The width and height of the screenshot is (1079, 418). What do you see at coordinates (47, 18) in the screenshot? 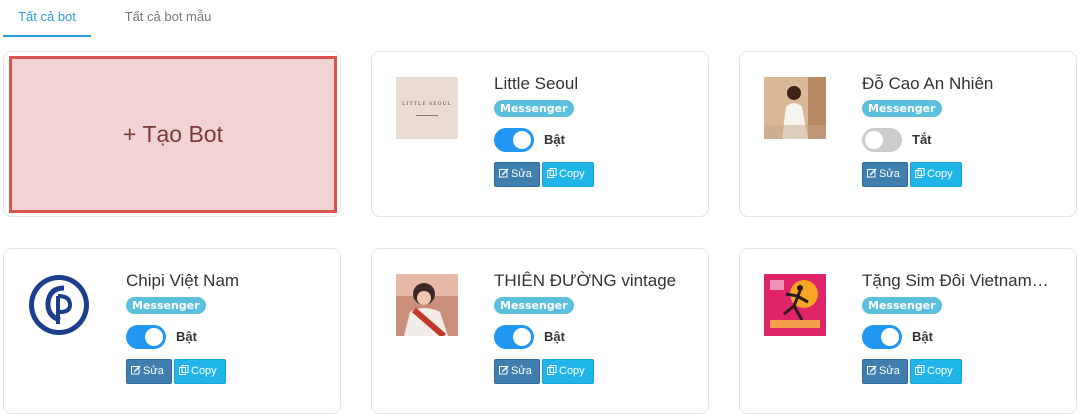
I see `tab-all-bots: Tất cả bot` at bounding box center [47, 18].